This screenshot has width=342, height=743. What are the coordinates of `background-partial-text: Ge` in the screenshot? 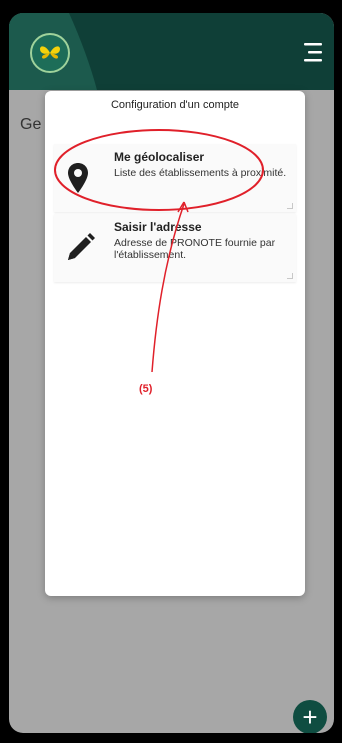 It's located at (31, 124).